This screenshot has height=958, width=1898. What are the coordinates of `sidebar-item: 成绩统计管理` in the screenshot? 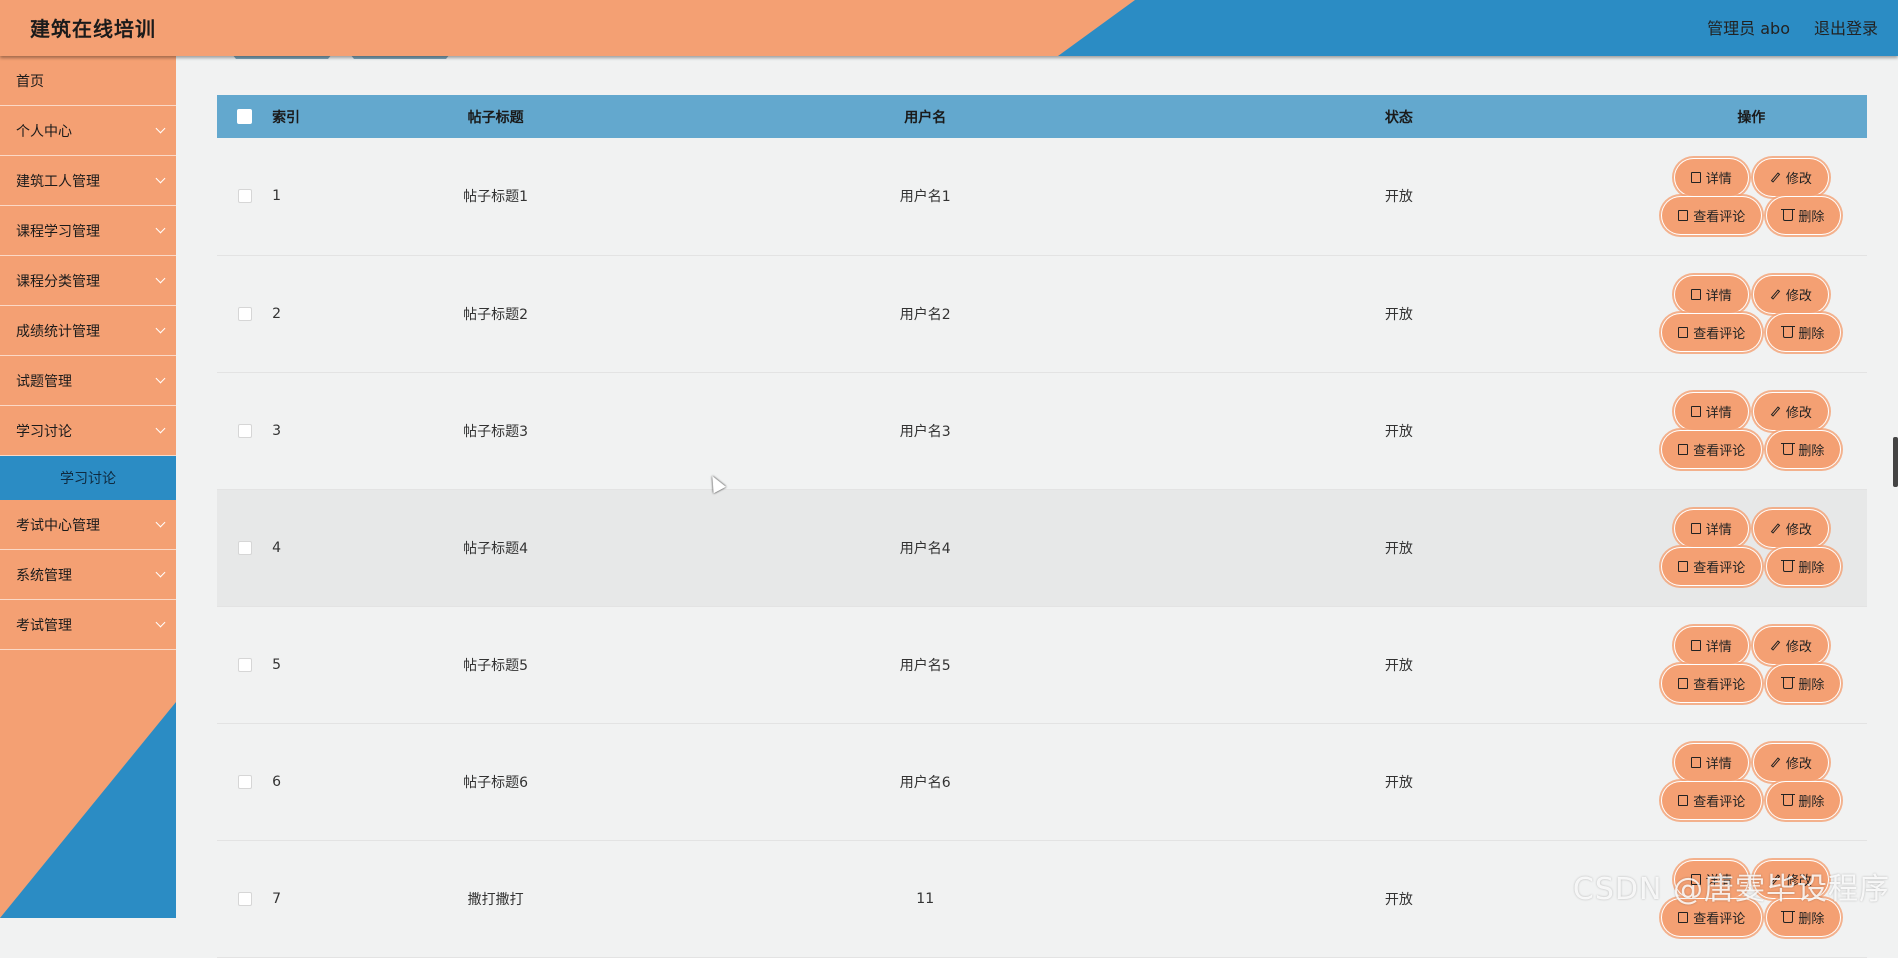 It's located at (88, 331).